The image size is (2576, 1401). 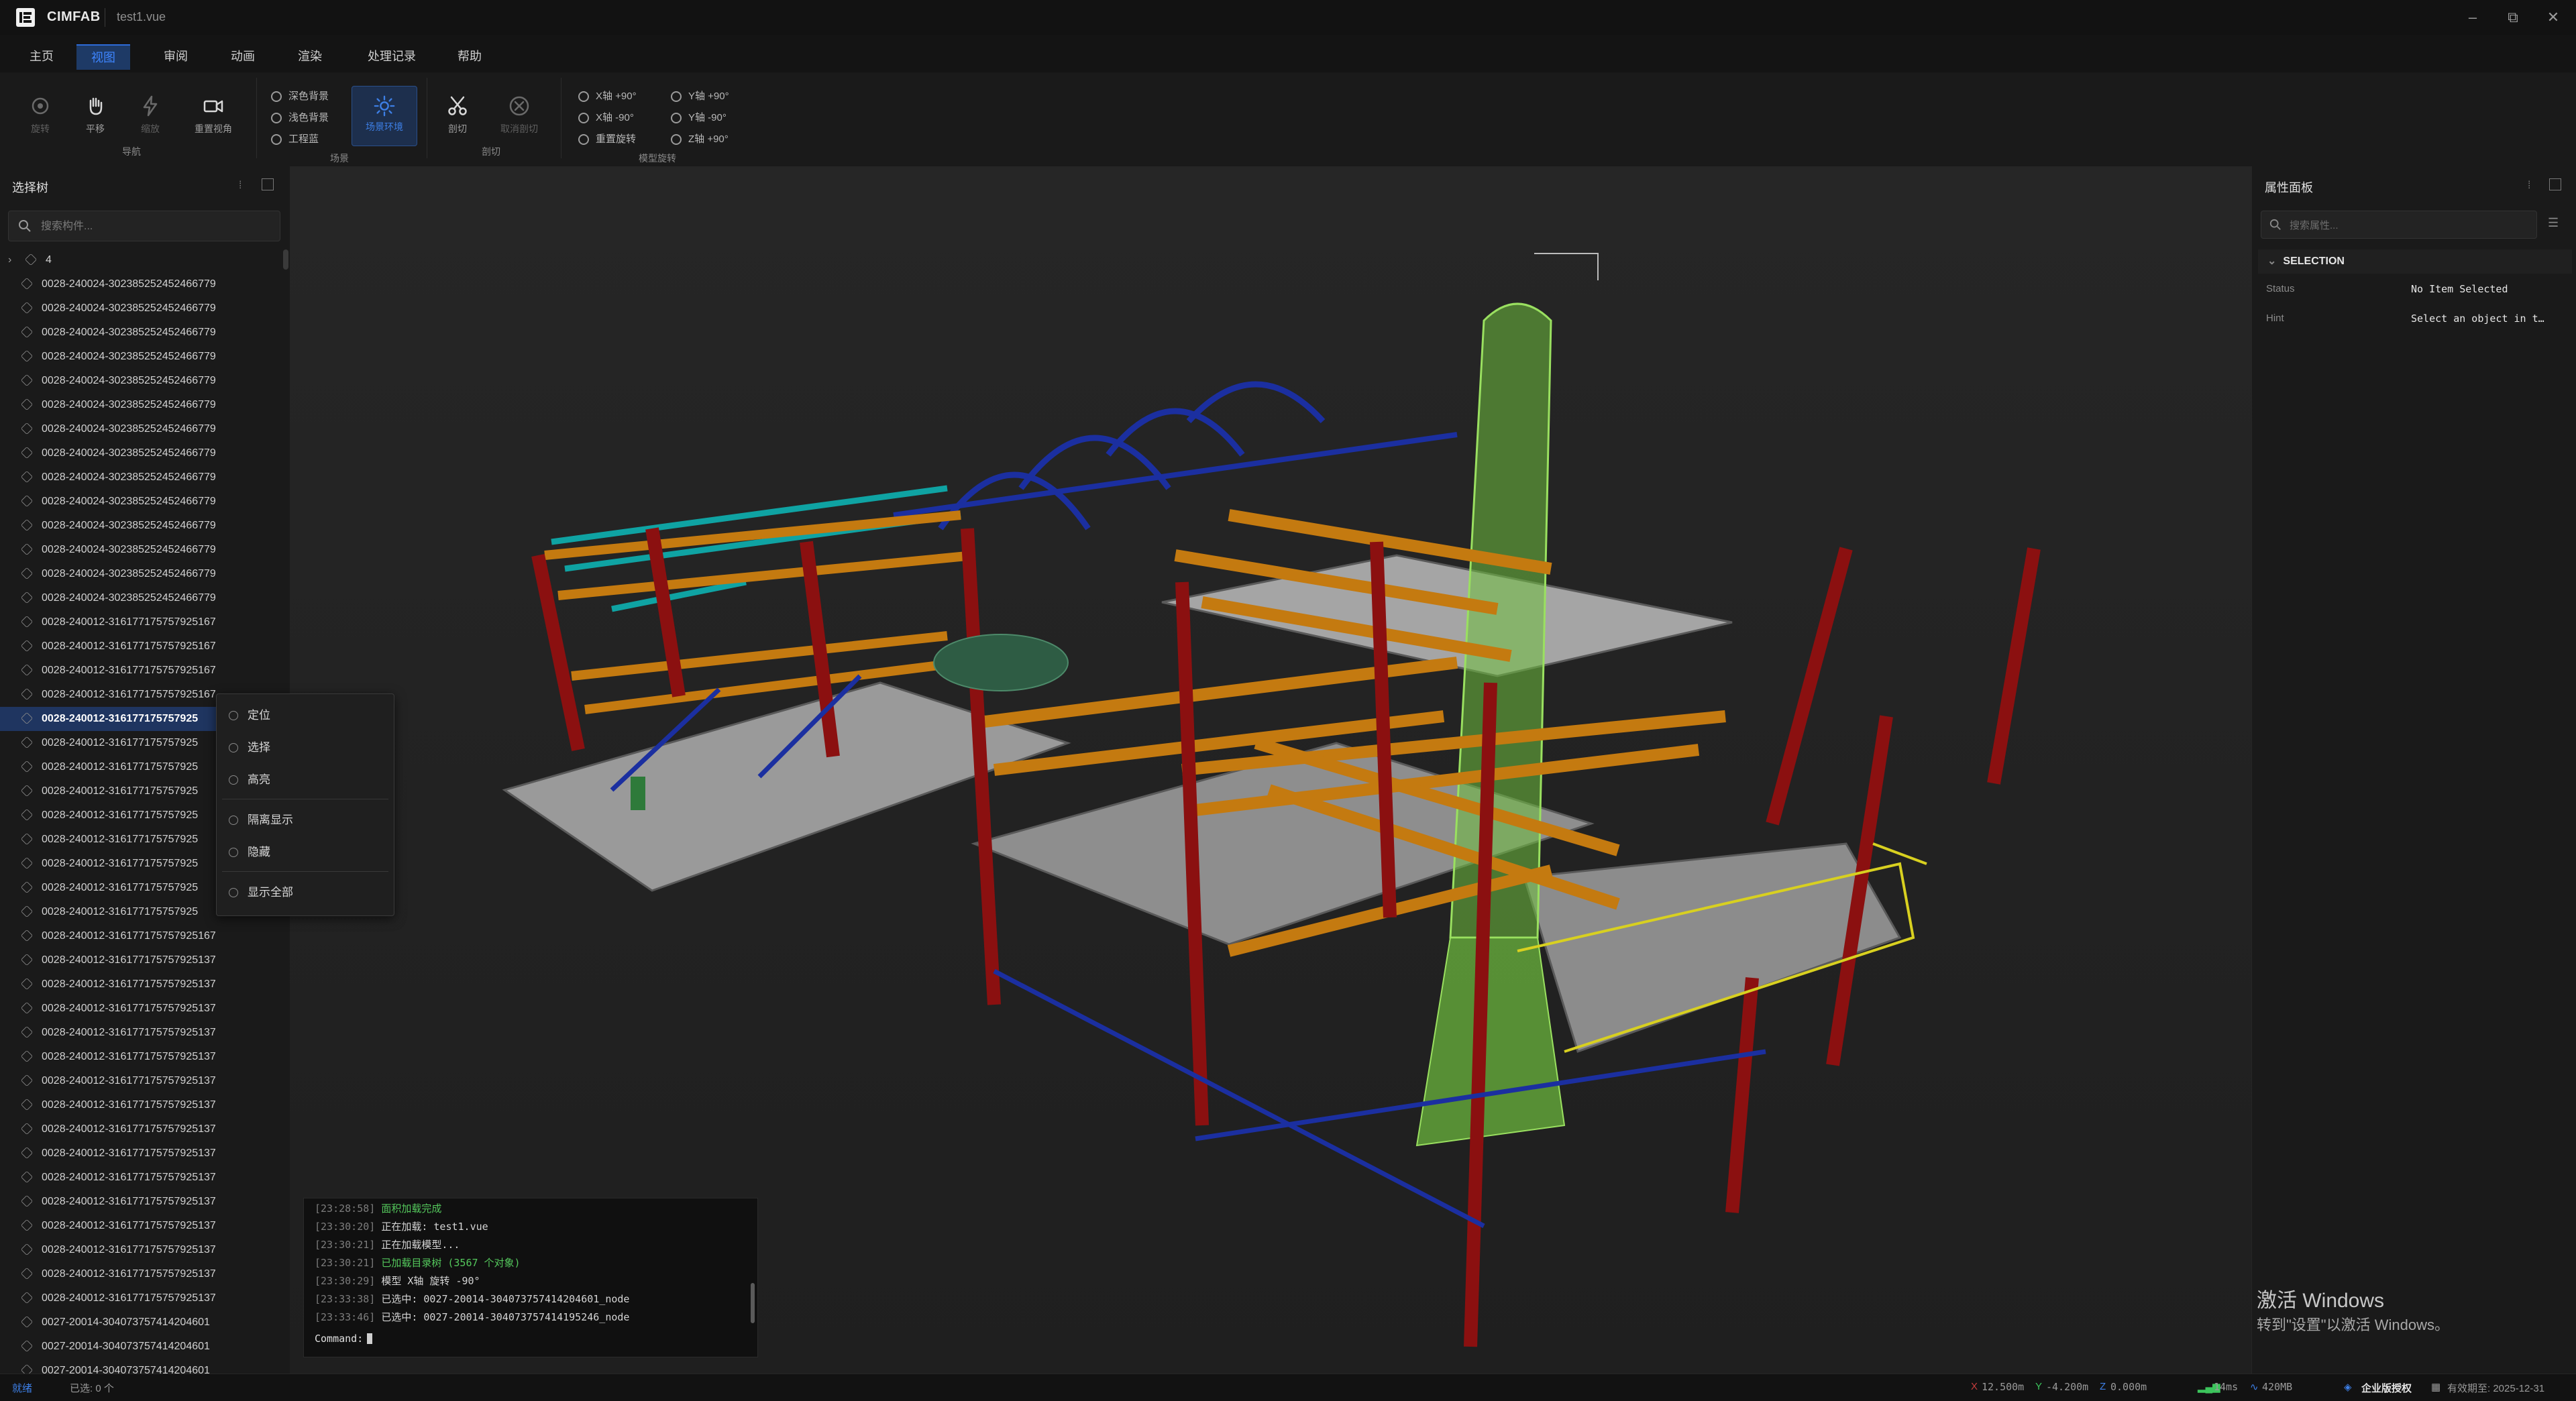 I want to click on rotate-x-minus-button: X轴 -90°, so click(x=606, y=117).